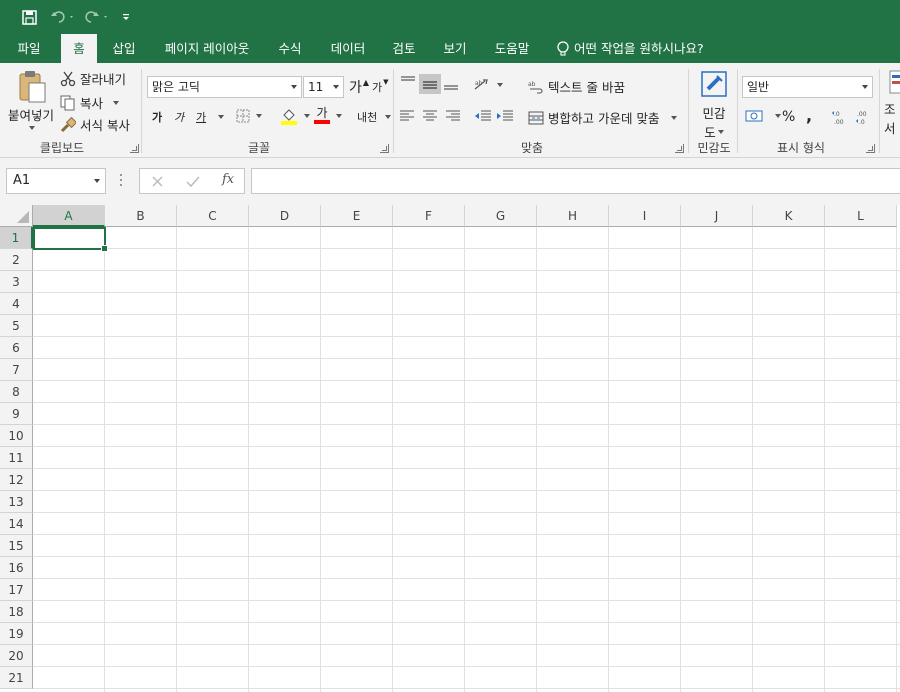  I want to click on customize-quick-access-icon, so click(126, 17).